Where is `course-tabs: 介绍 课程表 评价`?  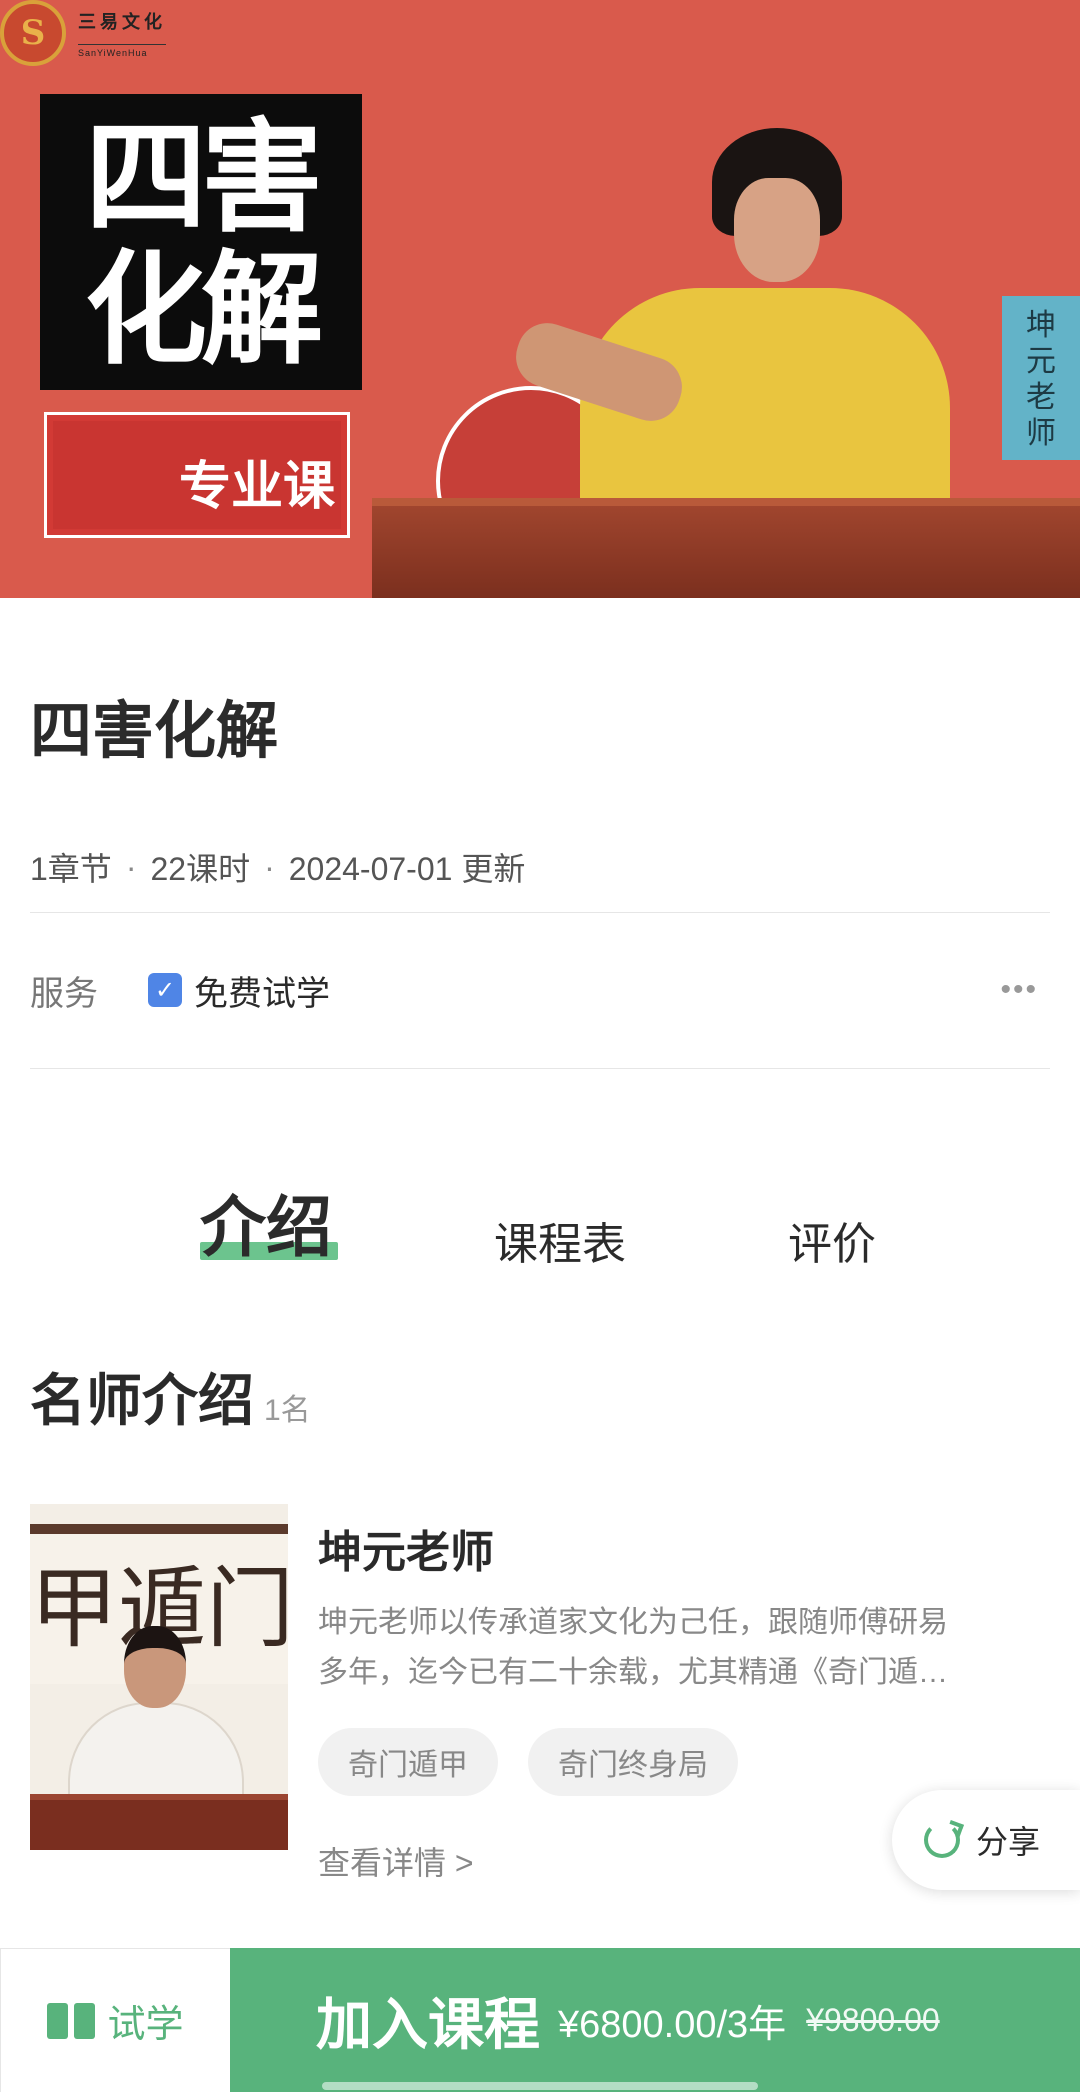 course-tabs: 介绍 课程表 评价 is located at coordinates (540, 1225).